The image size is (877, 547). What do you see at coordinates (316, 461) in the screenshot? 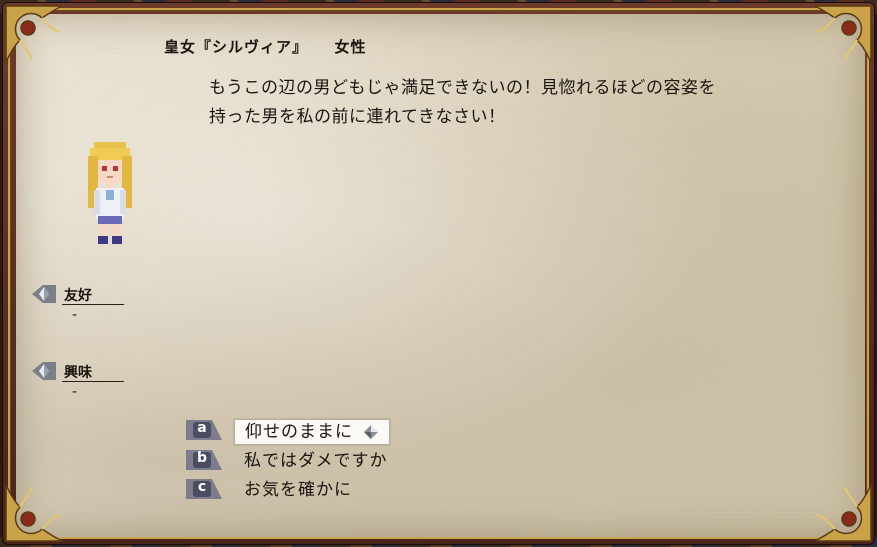
I see `choice-text: 私ではダメですか` at bounding box center [316, 461].